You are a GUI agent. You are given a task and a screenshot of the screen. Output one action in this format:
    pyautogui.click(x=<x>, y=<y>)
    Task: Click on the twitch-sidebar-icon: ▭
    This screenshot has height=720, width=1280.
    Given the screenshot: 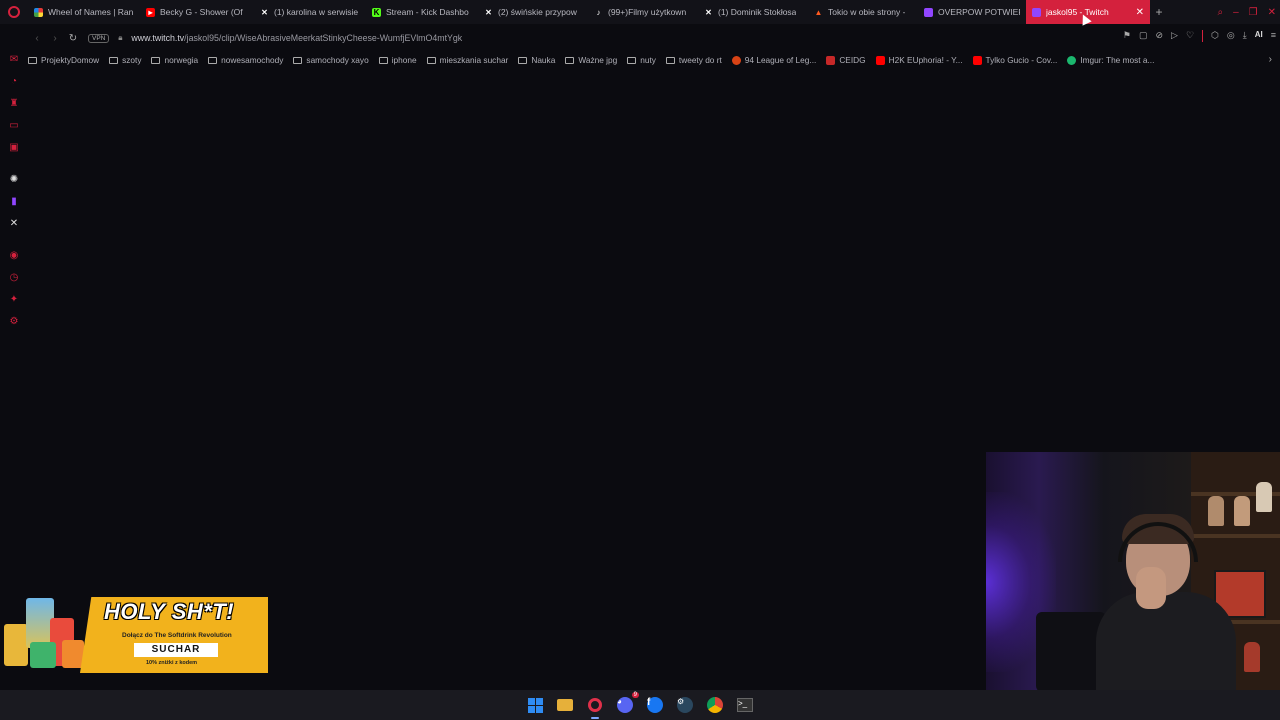 What is the action you would take?
    pyautogui.click(x=14, y=125)
    